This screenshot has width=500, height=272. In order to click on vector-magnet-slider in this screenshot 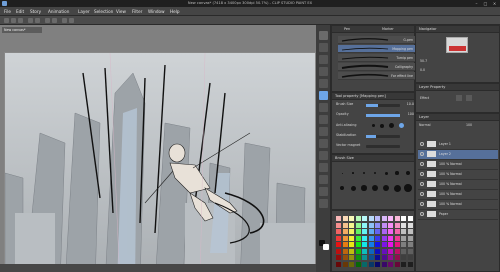, I will do `click(383, 146)`.